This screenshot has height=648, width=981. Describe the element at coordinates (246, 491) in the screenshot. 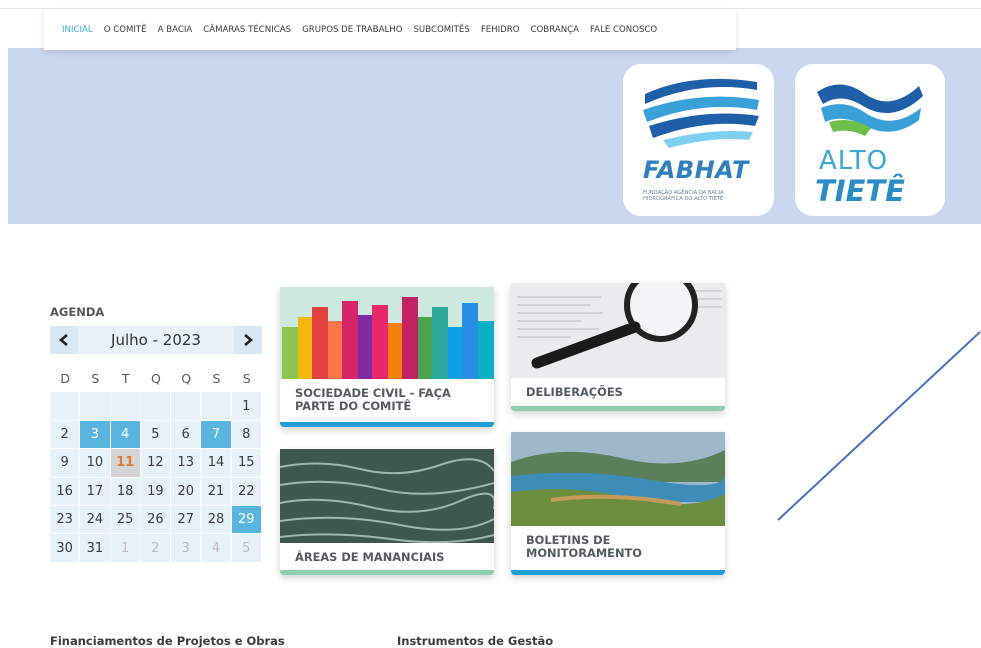

I see `calendar-day: 22` at that location.